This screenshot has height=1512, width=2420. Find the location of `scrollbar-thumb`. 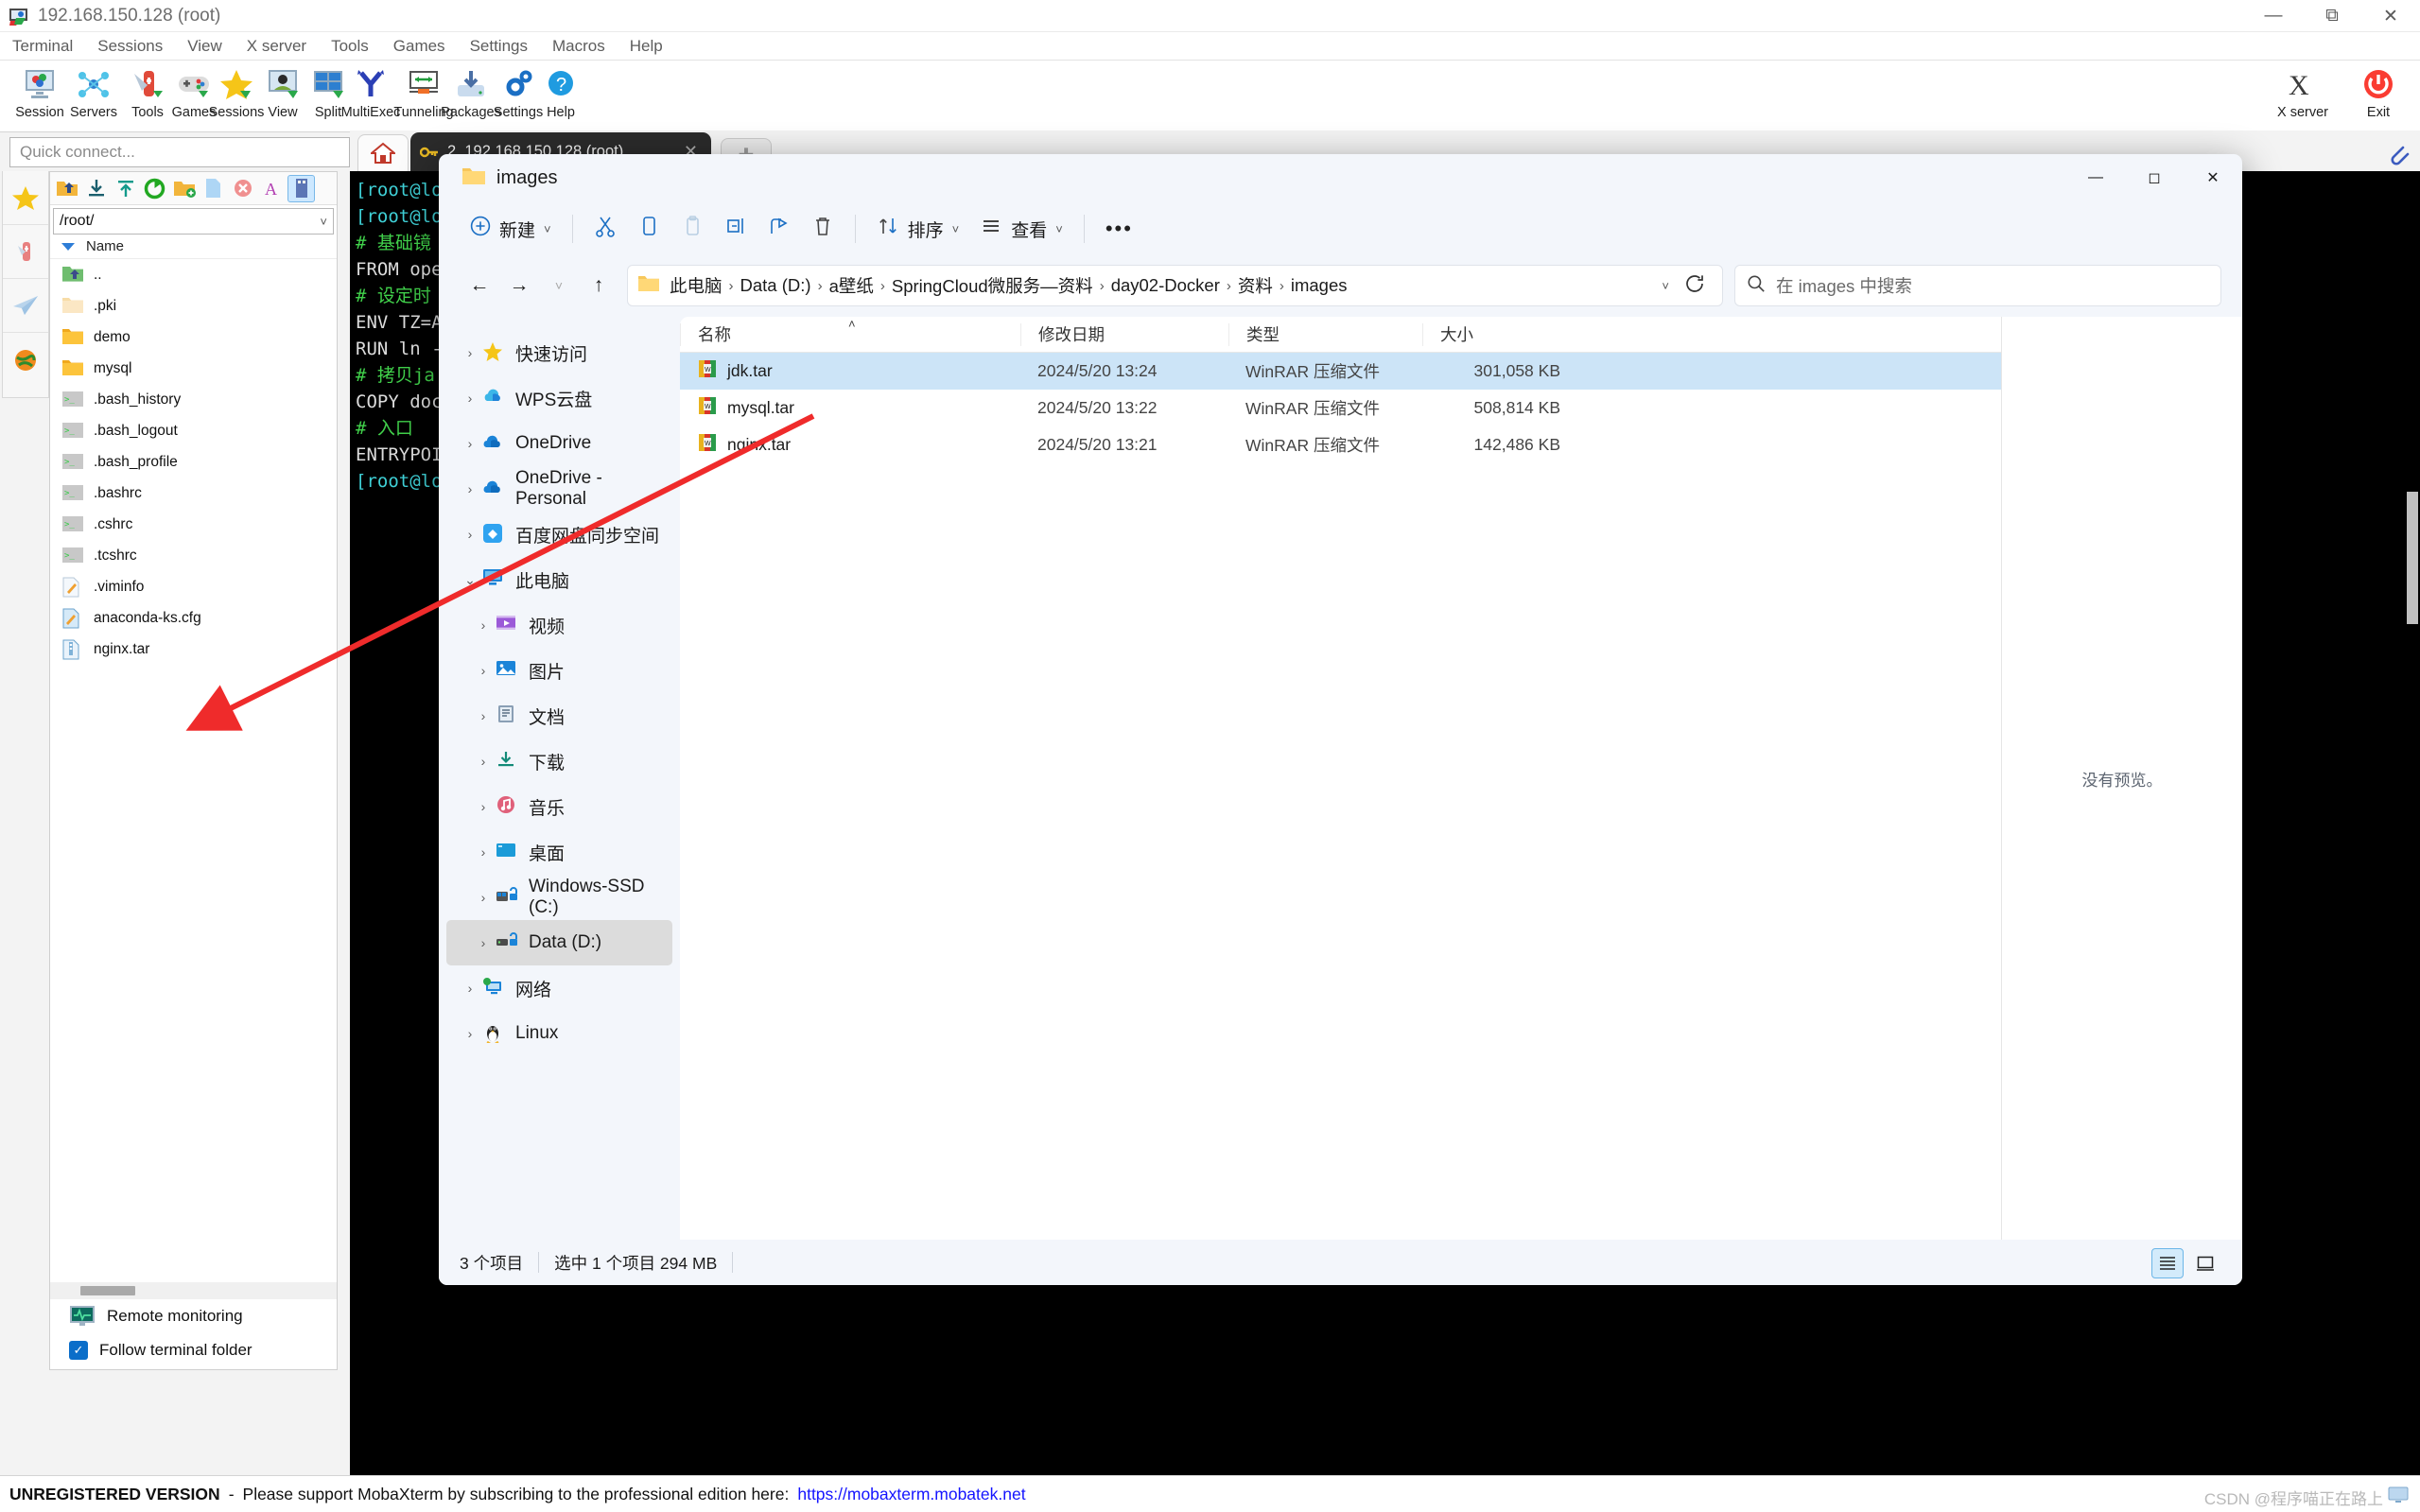

scrollbar-thumb is located at coordinates (108, 1290).